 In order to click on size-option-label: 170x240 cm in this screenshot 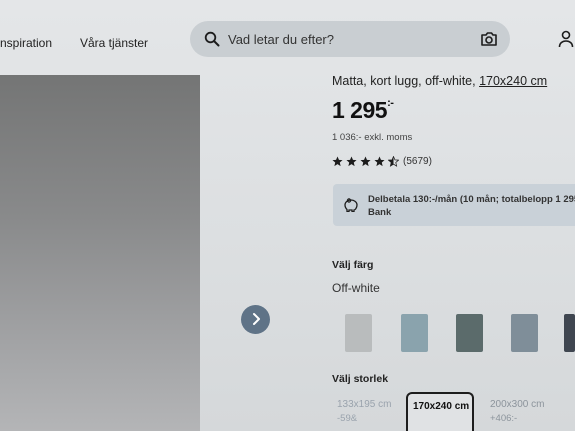, I will do `click(441, 406)`.